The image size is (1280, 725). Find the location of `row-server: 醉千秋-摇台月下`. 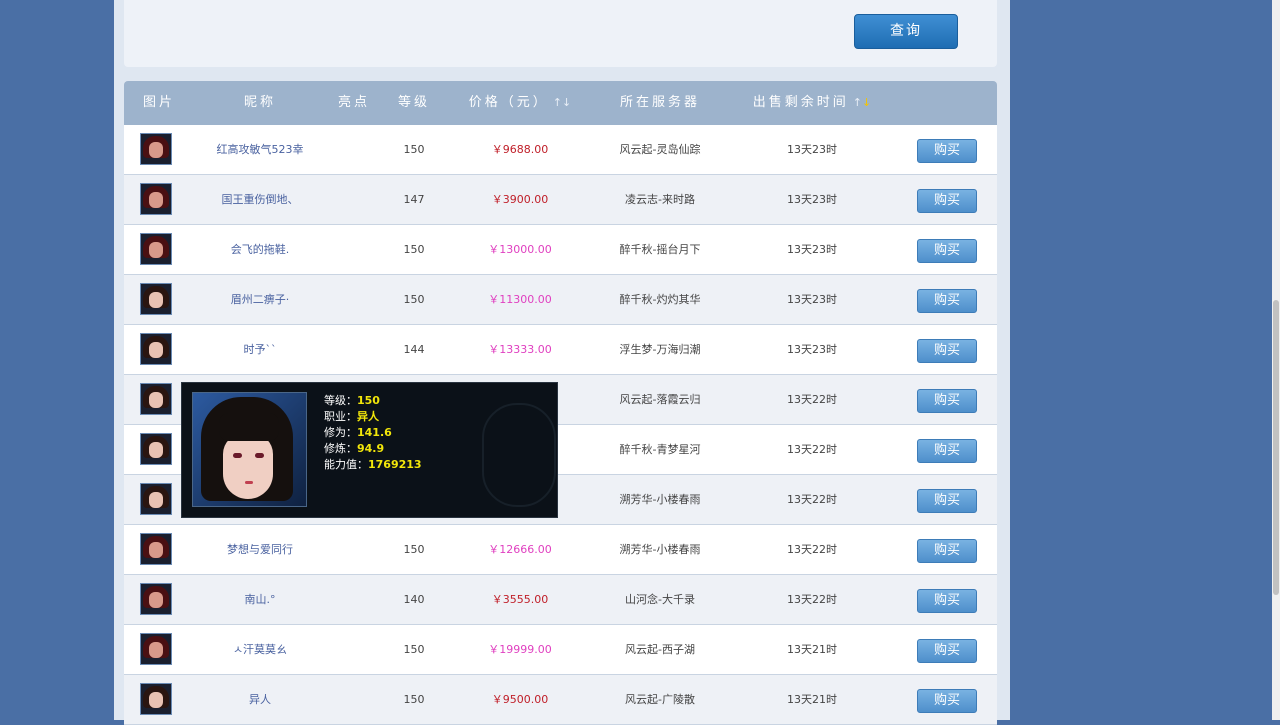

row-server: 醉千秋-摇台月下 is located at coordinates (660, 249).